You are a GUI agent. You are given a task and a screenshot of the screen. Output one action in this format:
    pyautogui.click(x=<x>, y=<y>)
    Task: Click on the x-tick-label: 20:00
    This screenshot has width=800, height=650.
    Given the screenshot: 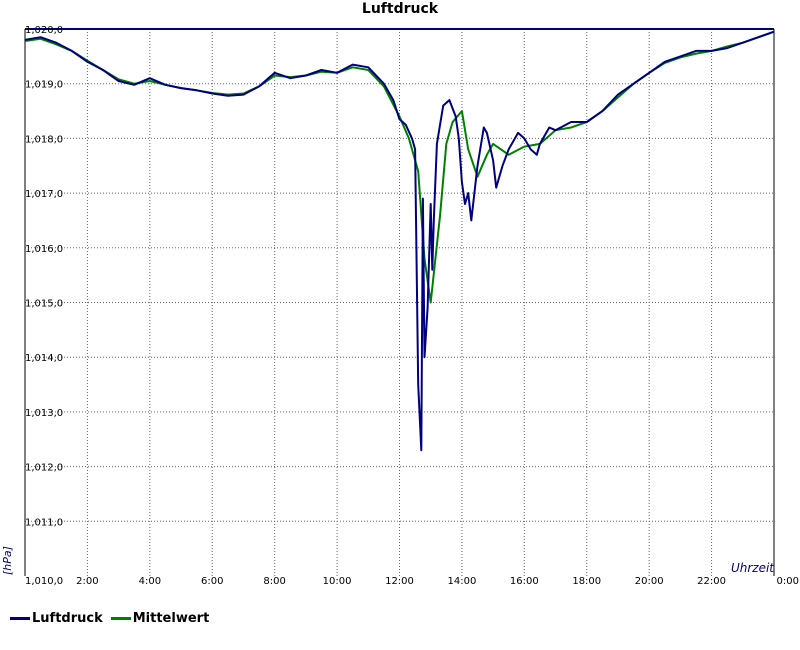 What is the action you would take?
    pyautogui.click(x=649, y=581)
    